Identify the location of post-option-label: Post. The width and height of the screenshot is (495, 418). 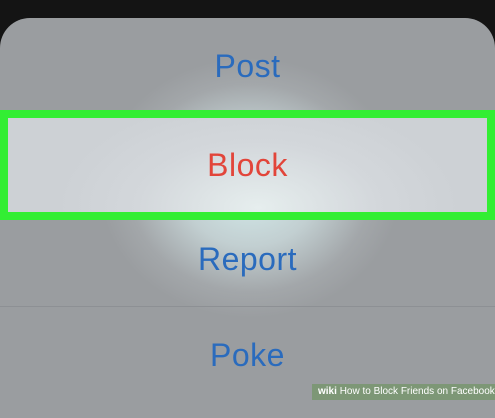
(247, 66).